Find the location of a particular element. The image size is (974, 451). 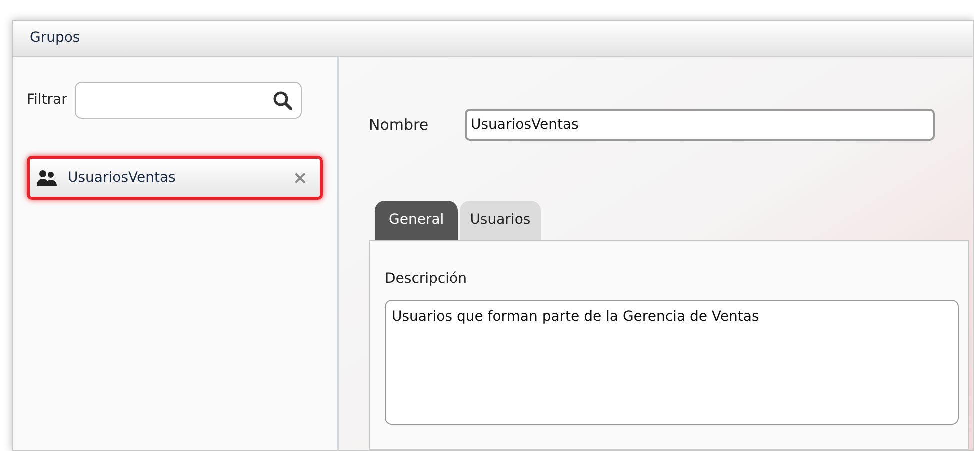

users-icon is located at coordinates (47, 178).